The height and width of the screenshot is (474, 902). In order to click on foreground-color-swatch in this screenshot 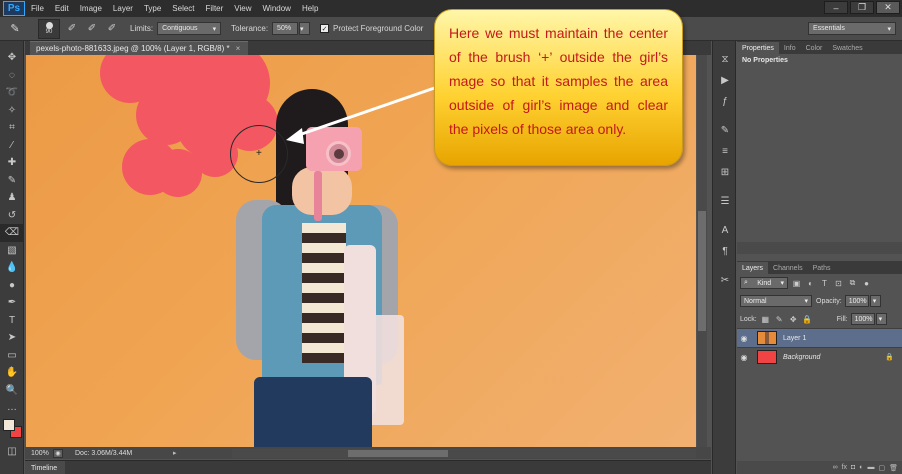, I will do `click(9, 425)`.